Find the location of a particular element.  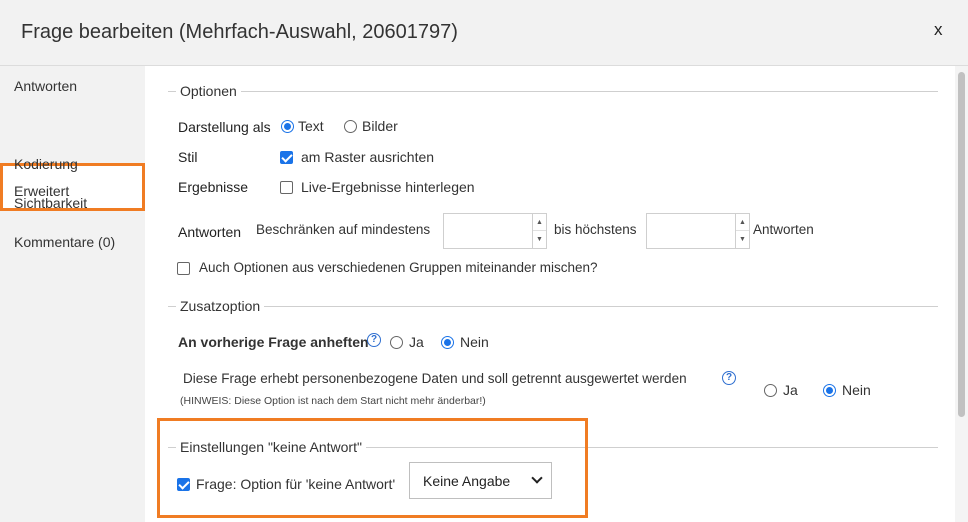

antworten-max-text: bis höchstens is located at coordinates (595, 229).